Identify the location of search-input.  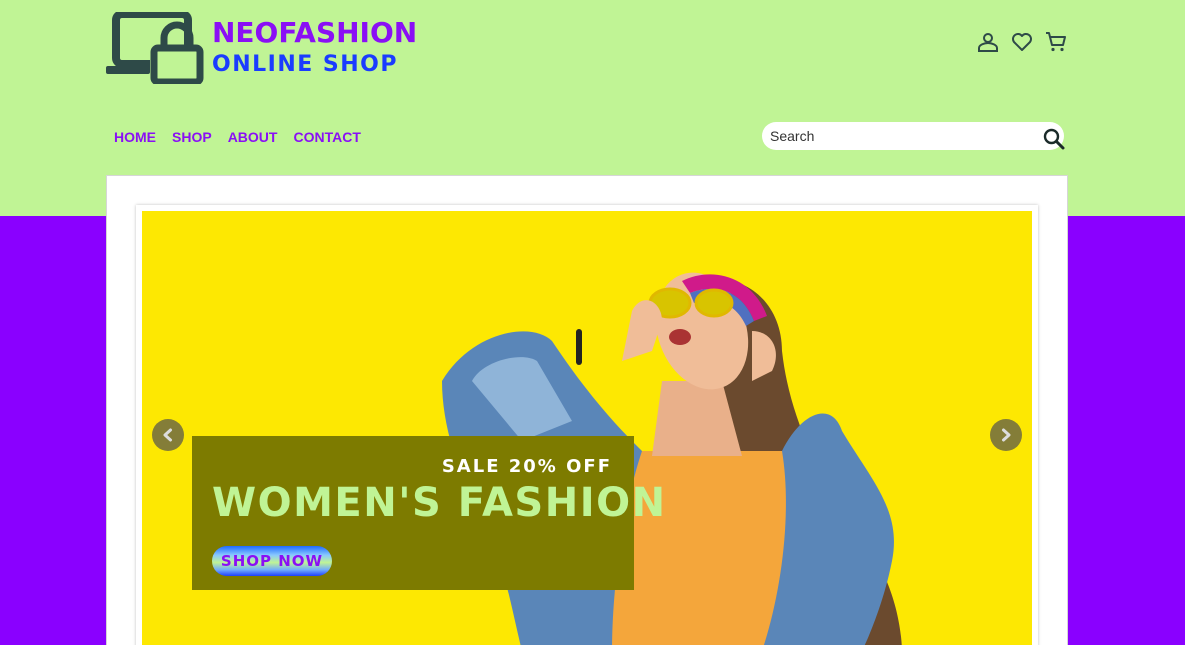
(905, 136).